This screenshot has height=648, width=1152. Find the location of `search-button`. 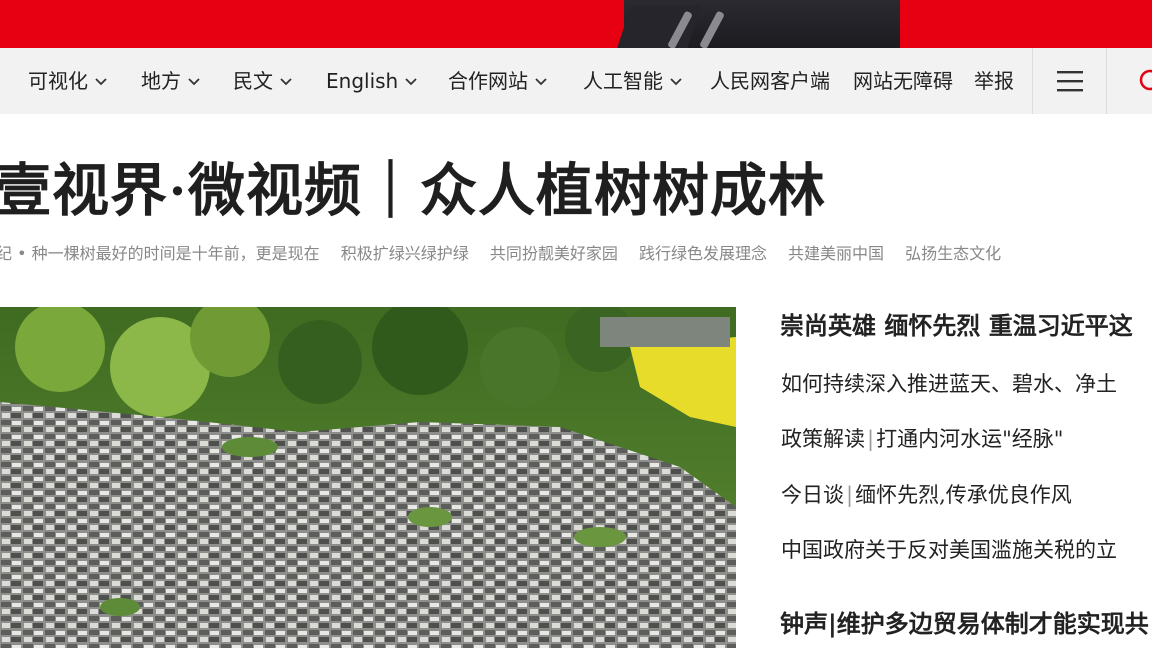

search-button is located at coordinates (1130, 81).